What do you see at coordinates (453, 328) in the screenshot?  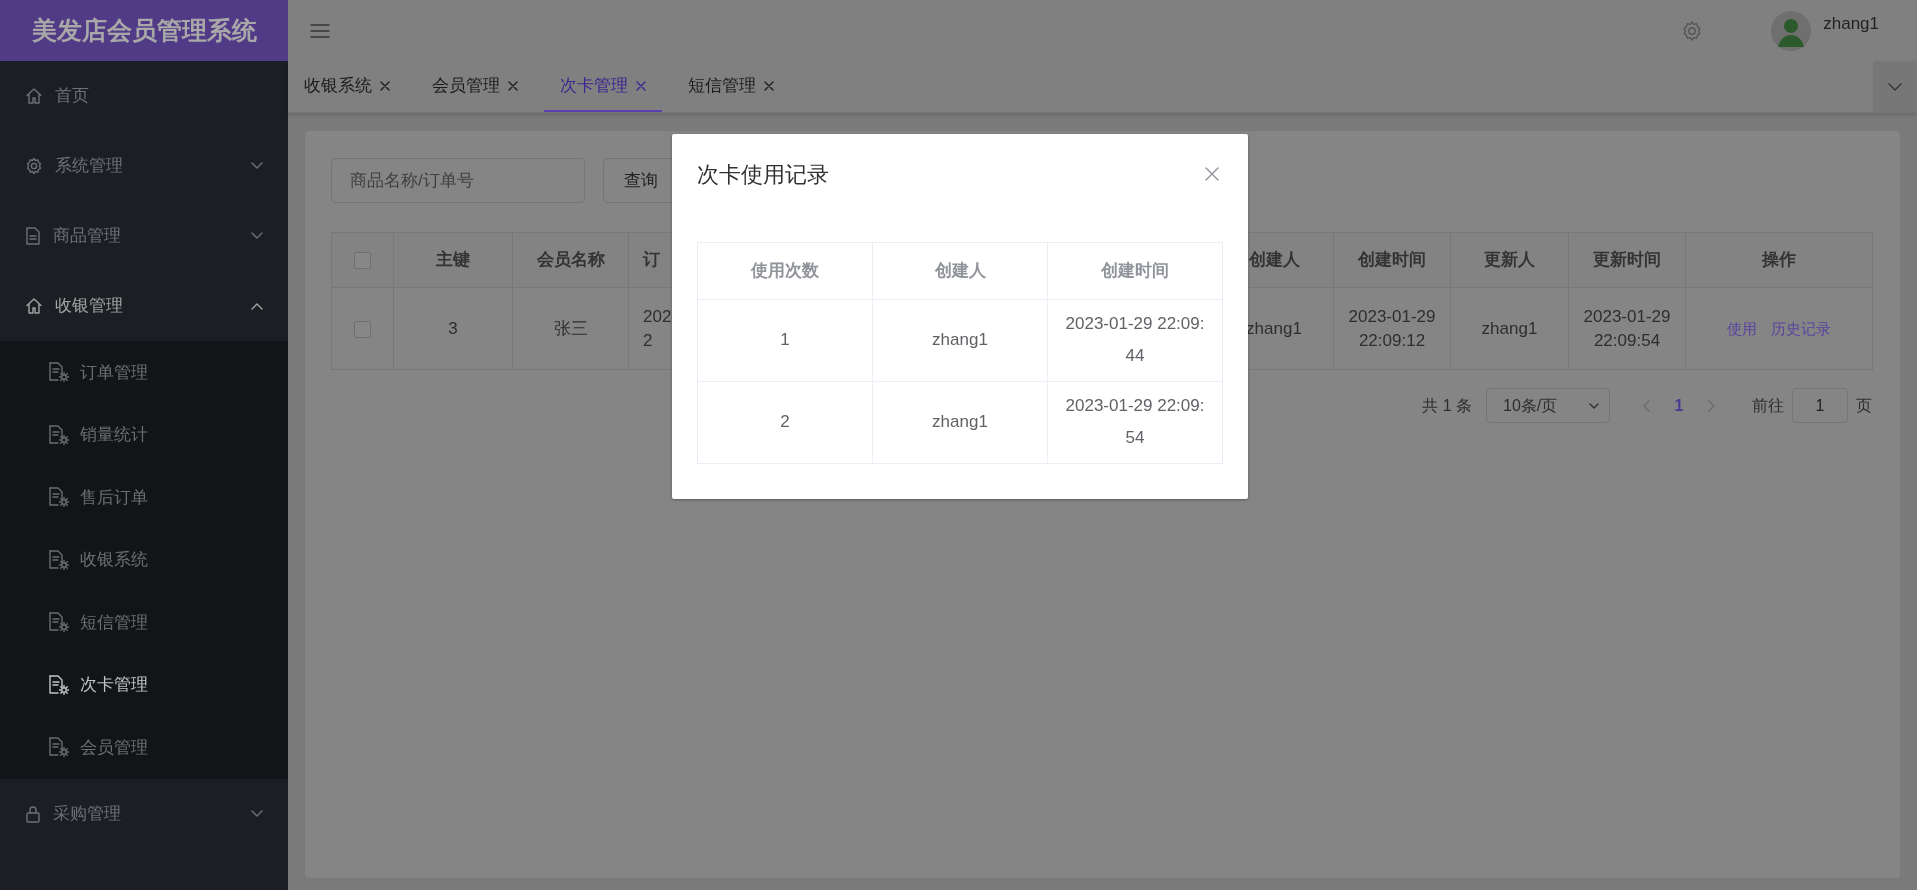 I see `table-cell: 3` at bounding box center [453, 328].